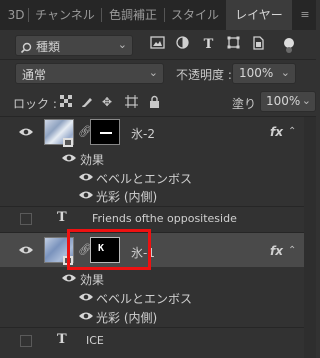 The width and height of the screenshot is (320, 358). I want to click on lock-label: ロック :, so click(35, 104).